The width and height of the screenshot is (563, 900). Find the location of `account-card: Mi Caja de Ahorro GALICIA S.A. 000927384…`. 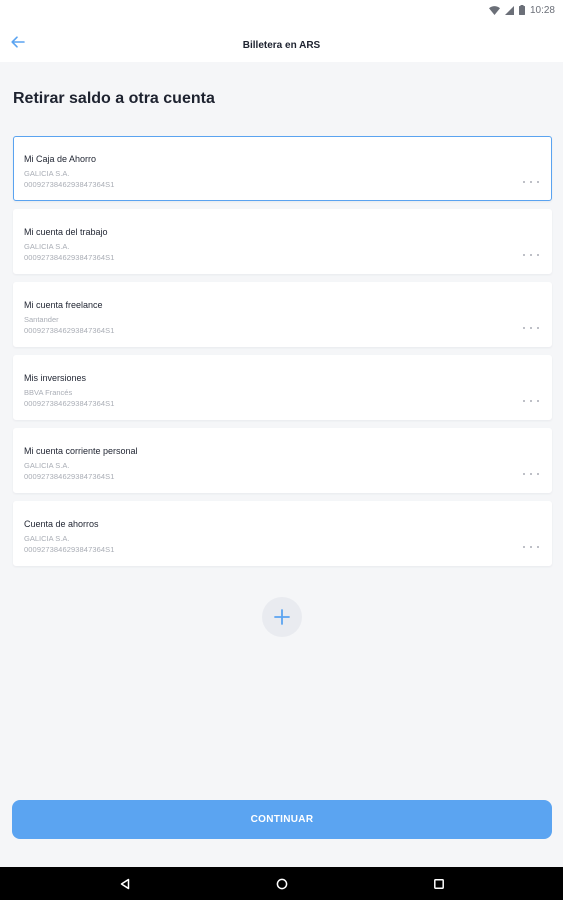

account-card: Mi Caja de Ahorro GALICIA S.A. 000927384… is located at coordinates (282, 168).